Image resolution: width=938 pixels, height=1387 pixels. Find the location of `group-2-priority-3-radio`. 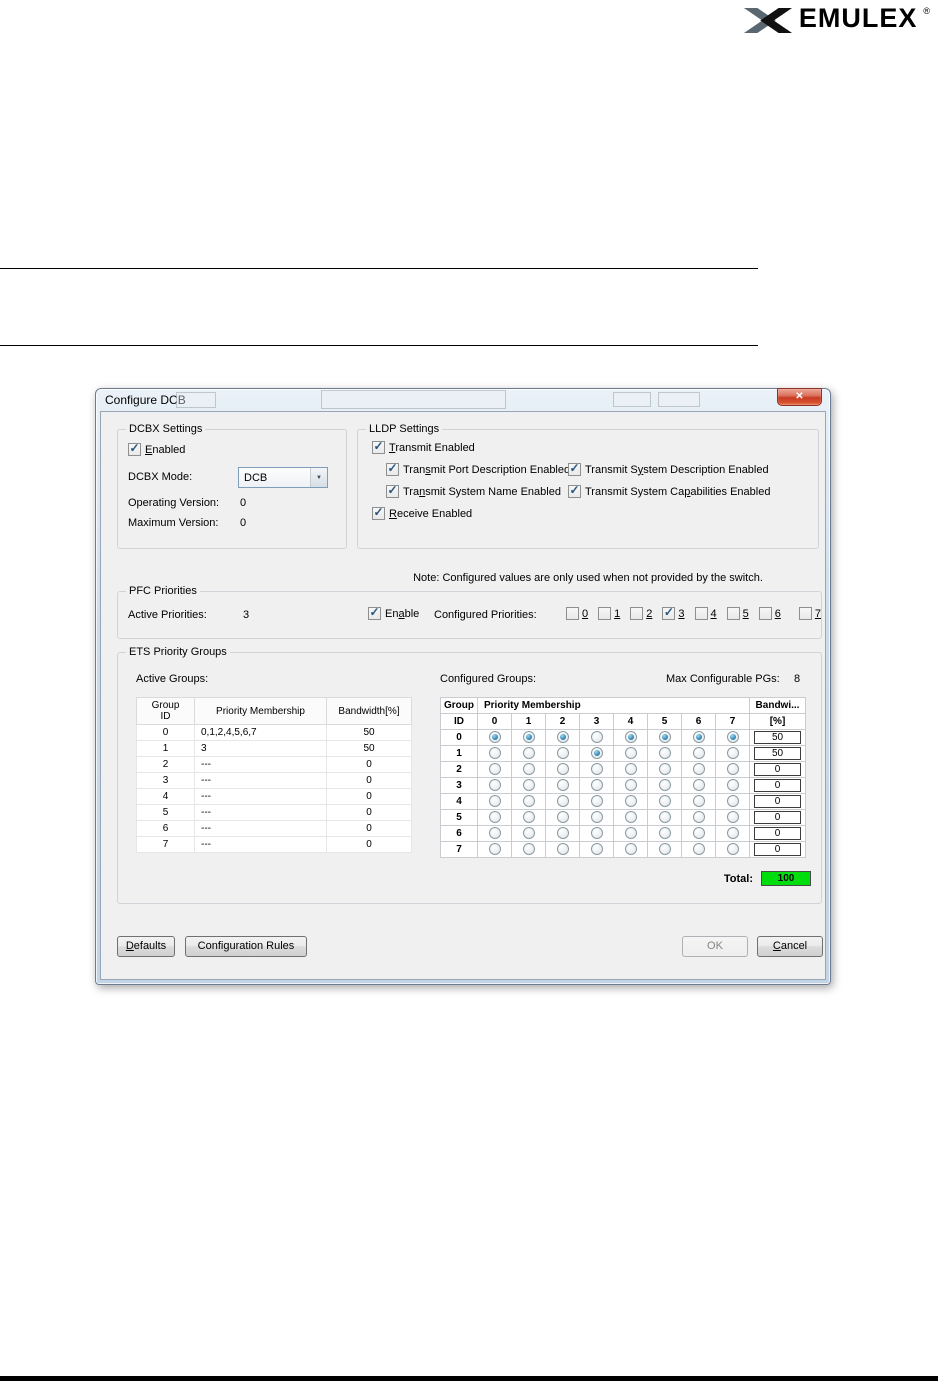

group-2-priority-3-radio is located at coordinates (596, 769).